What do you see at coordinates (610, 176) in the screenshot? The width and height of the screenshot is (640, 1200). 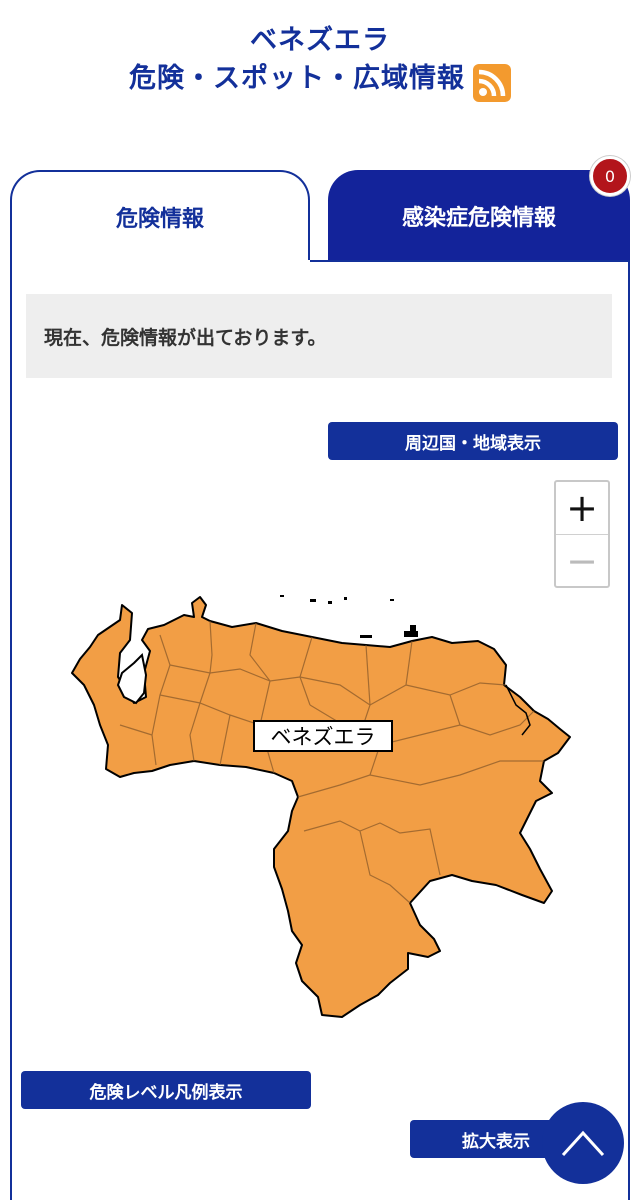 I see `notification-badge: 0` at bounding box center [610, 176].